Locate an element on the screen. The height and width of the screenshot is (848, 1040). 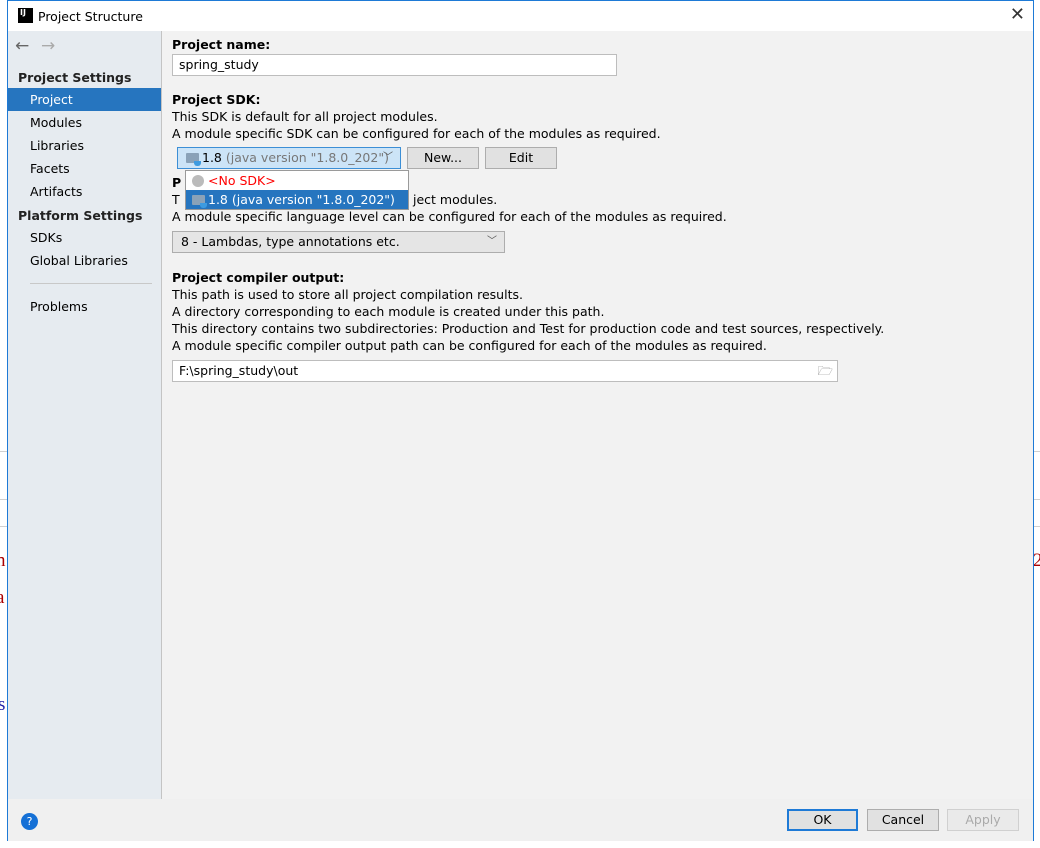
help-icon: ? is located at coordinates (29, 821).